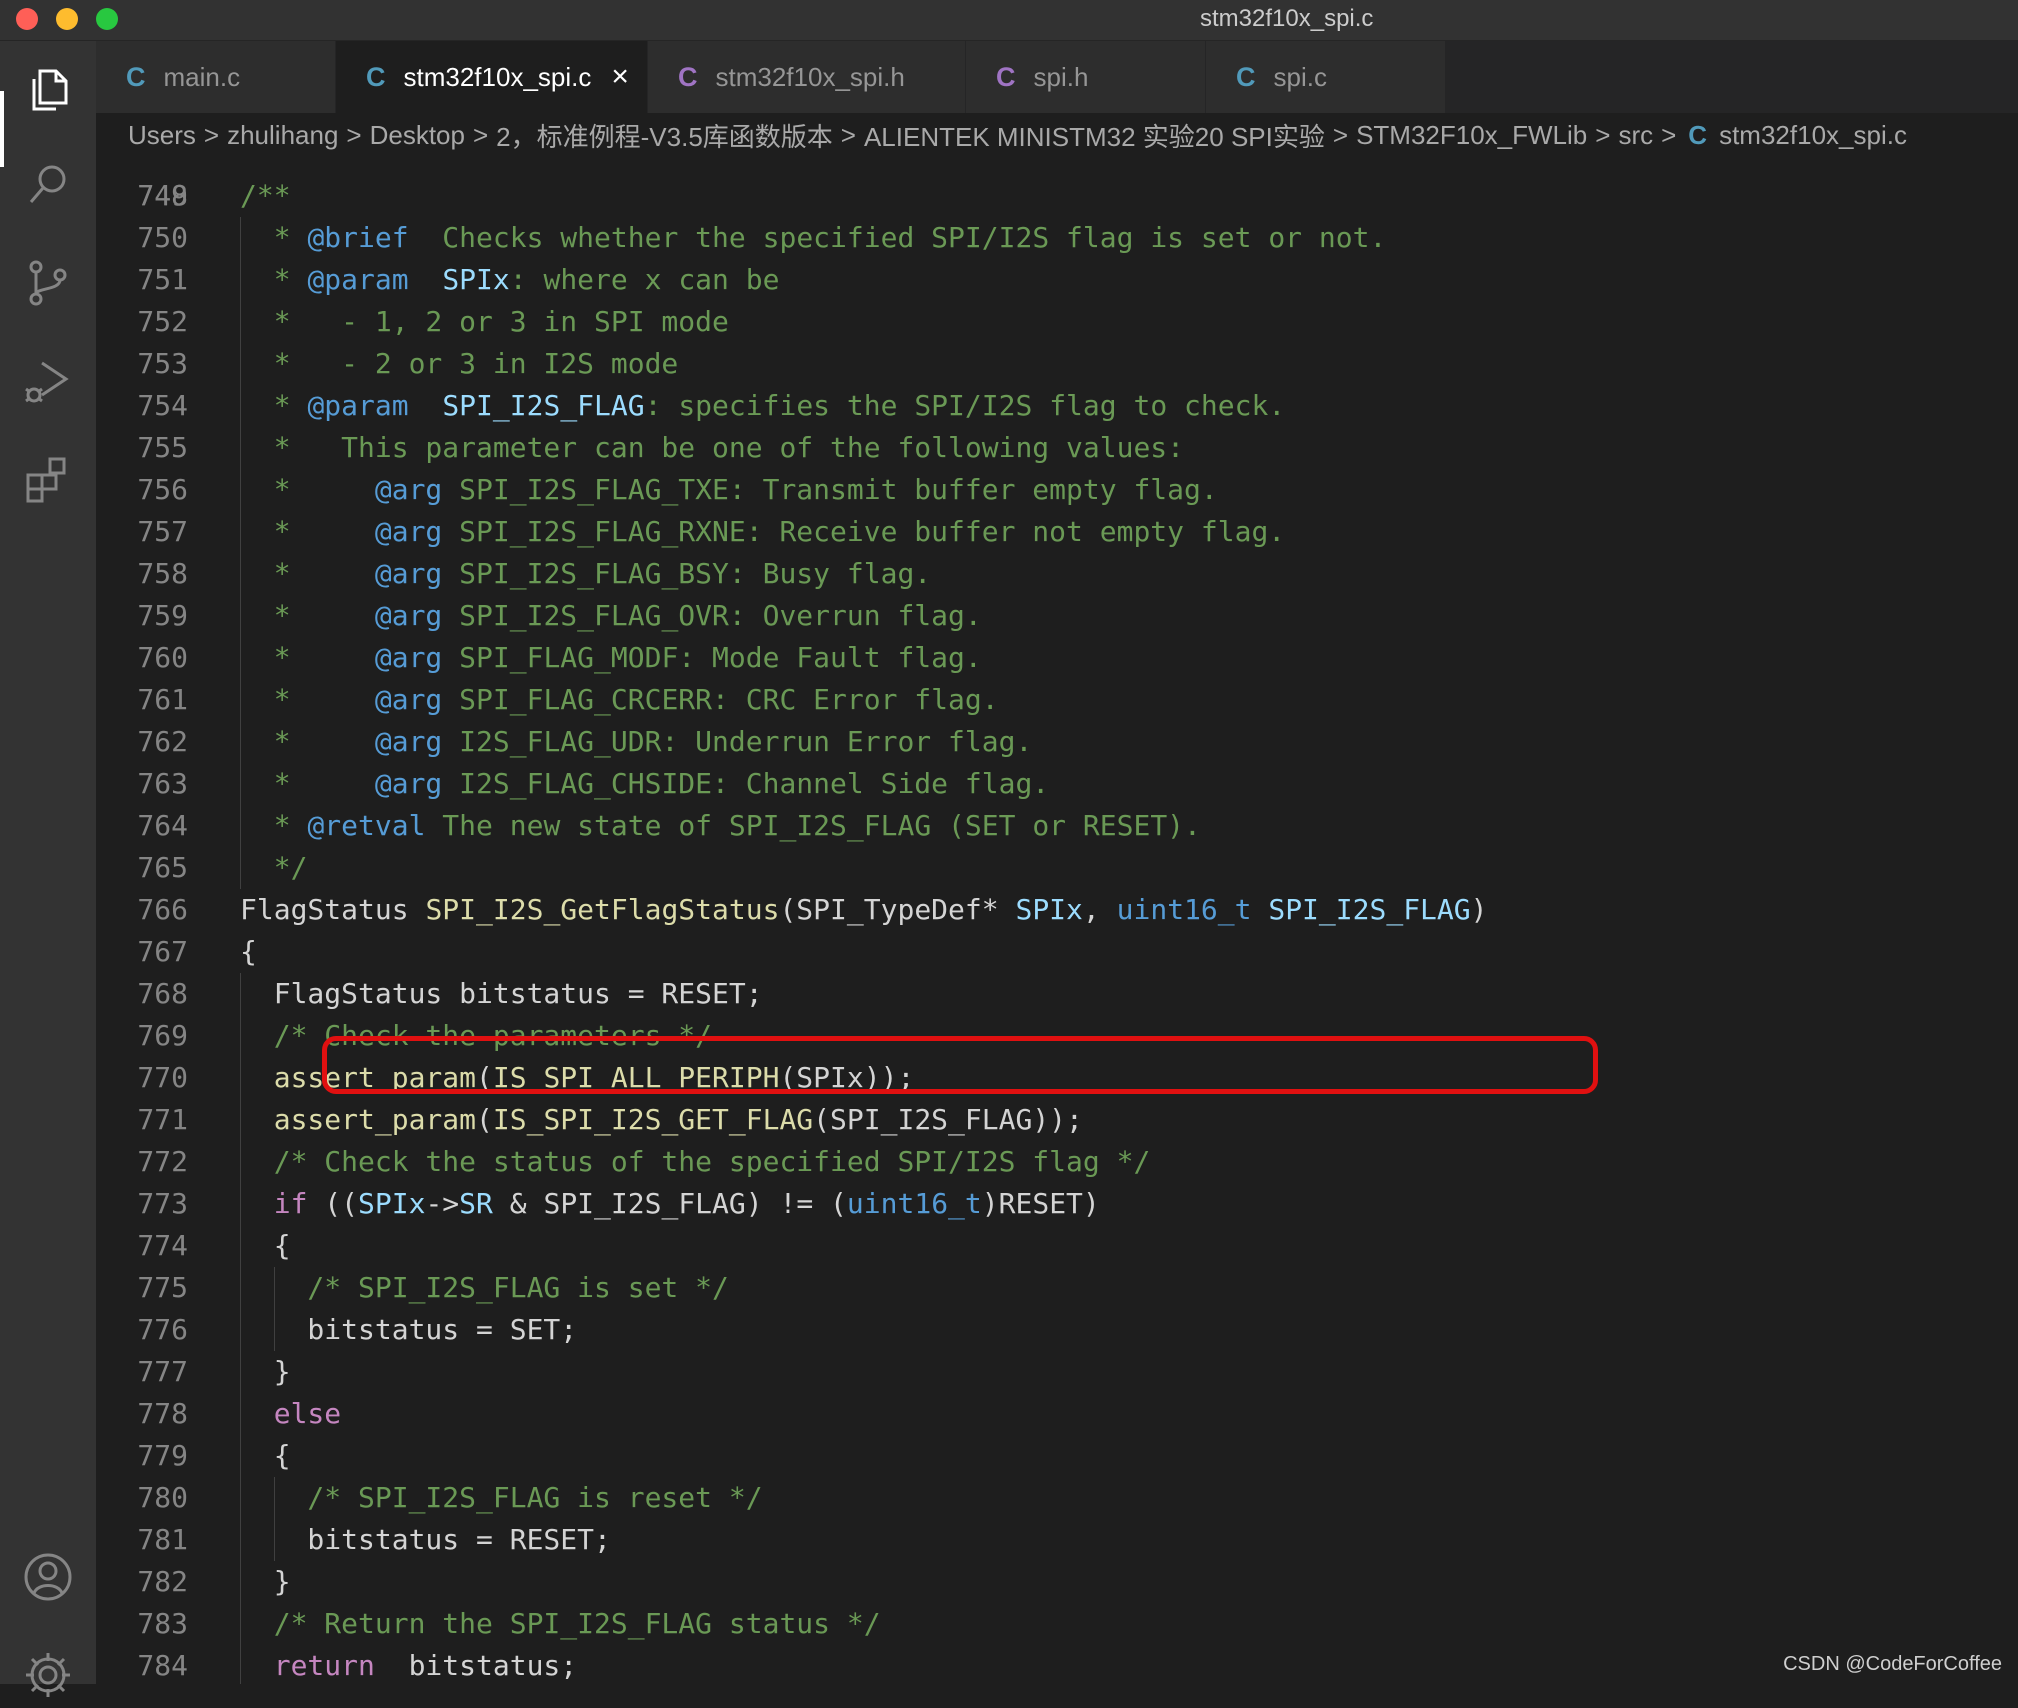  What do you see at coordinates (509, 280) in the screenshot?
I see `code-text: * @param SPIx: where x can be` at bounding box center [509, 280].